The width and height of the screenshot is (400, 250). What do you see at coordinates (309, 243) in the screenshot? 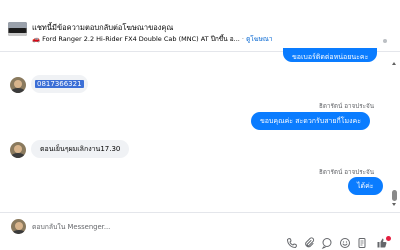
I see `attachment-icon` at bounding box center [309, 243].